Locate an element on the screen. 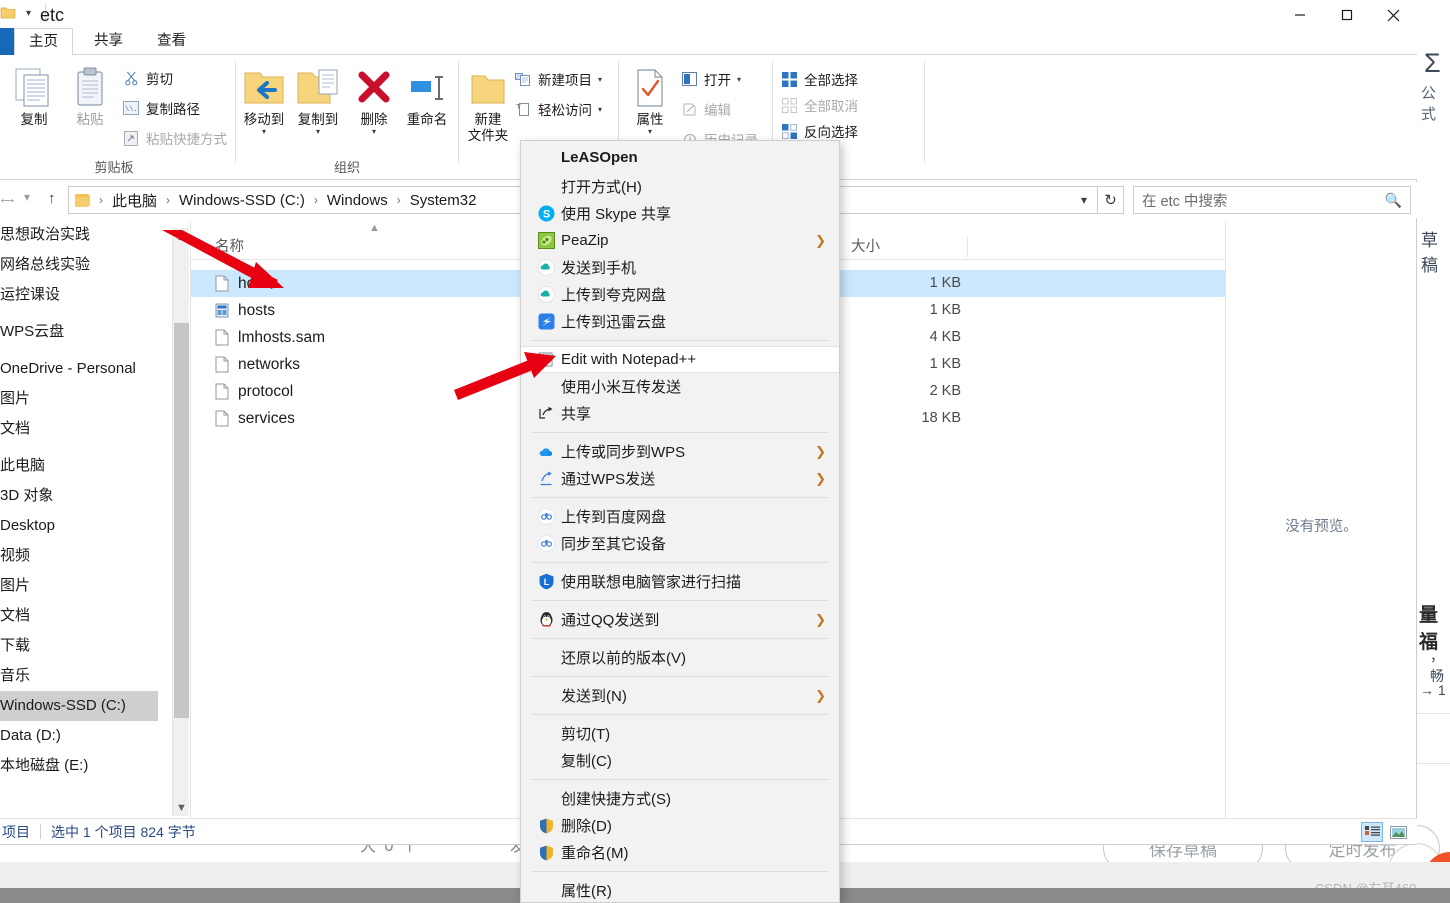  tab-home: 主页 is located at coordinates (43, 42).